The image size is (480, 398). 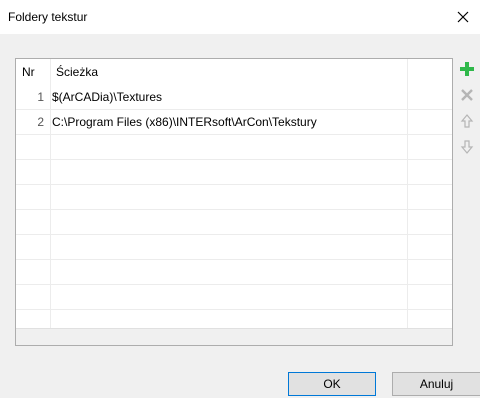 I want to click on close-icon, so click(x=463, y=17).